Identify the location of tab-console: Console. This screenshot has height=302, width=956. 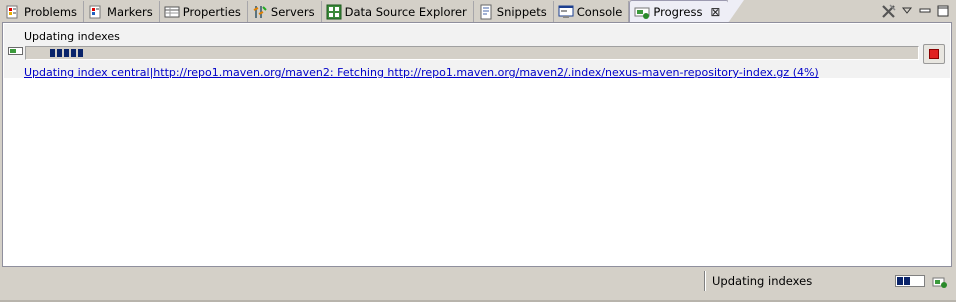
(591, 12).